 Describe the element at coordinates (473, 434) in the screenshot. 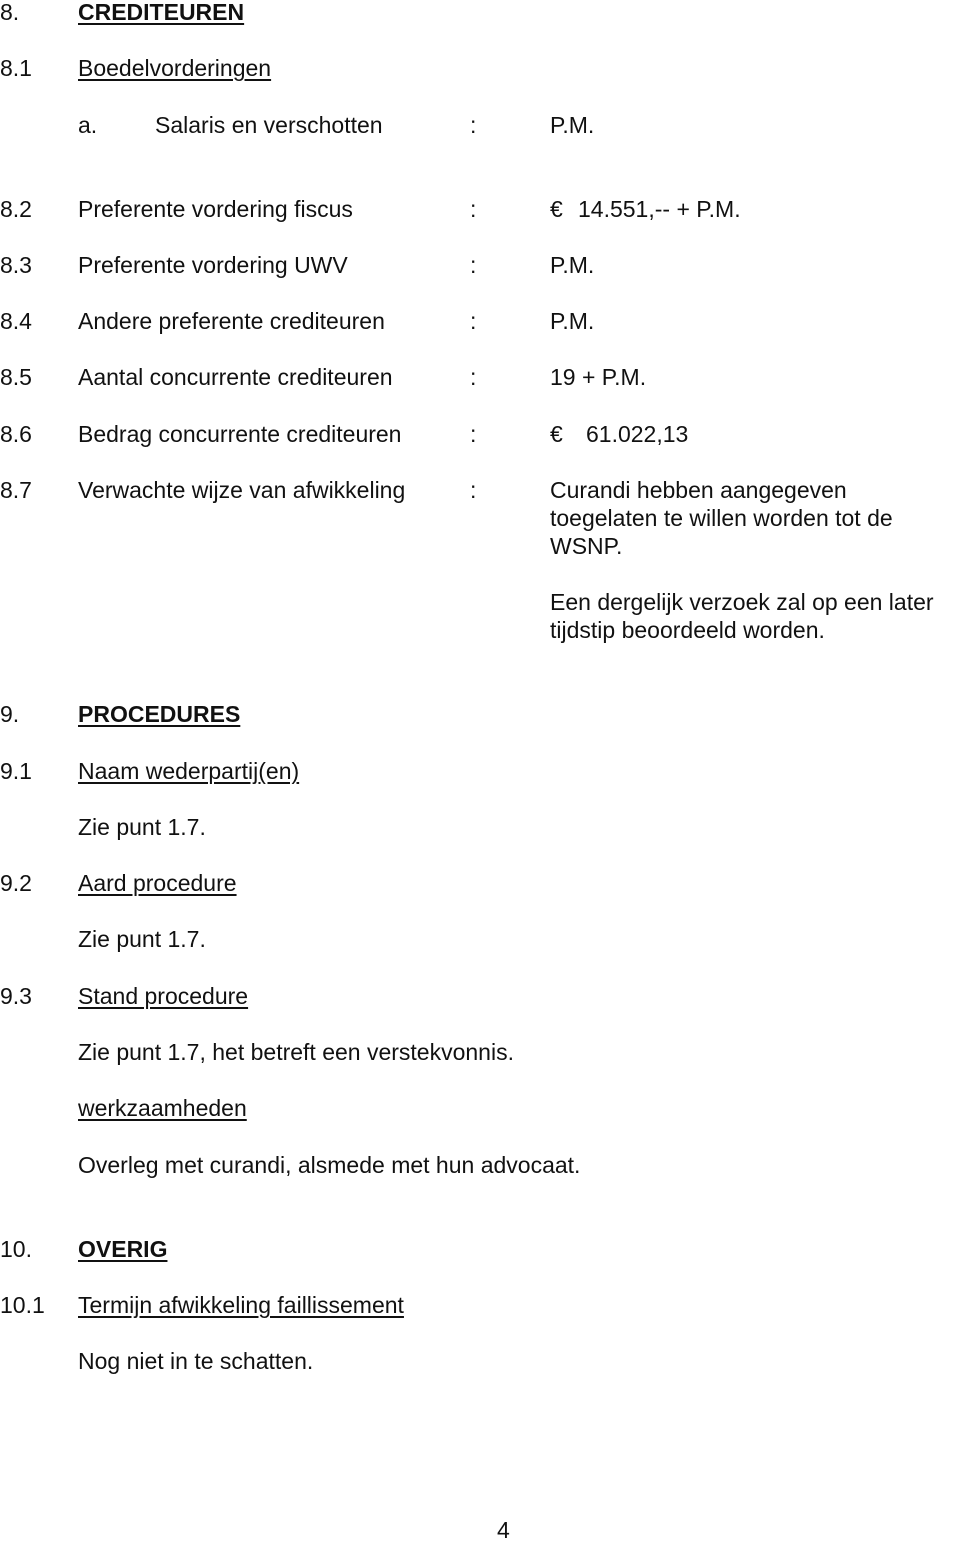

I see `section-8-6-colon: :` at that location.